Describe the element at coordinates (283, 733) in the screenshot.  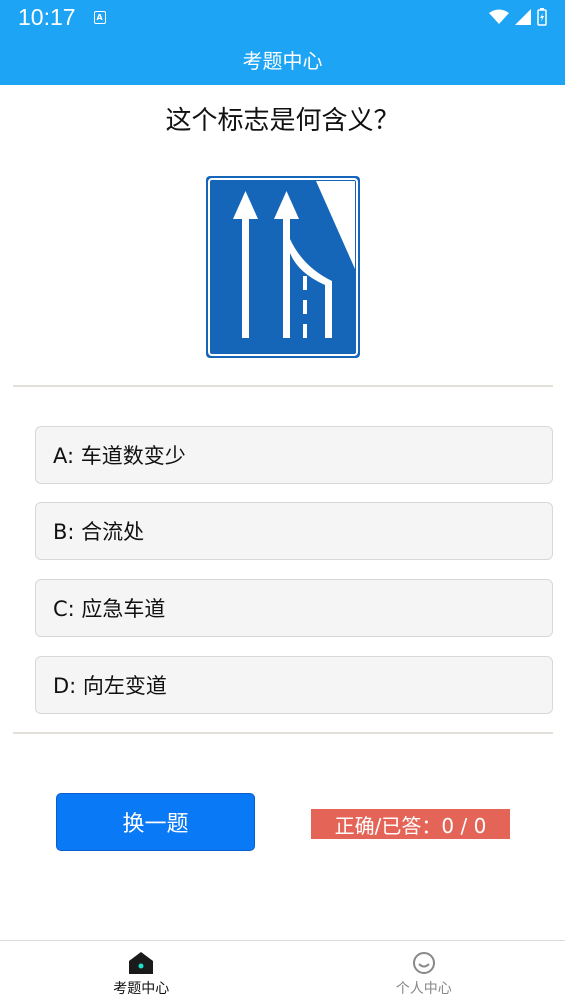
I see `divider-bottom` at that location.